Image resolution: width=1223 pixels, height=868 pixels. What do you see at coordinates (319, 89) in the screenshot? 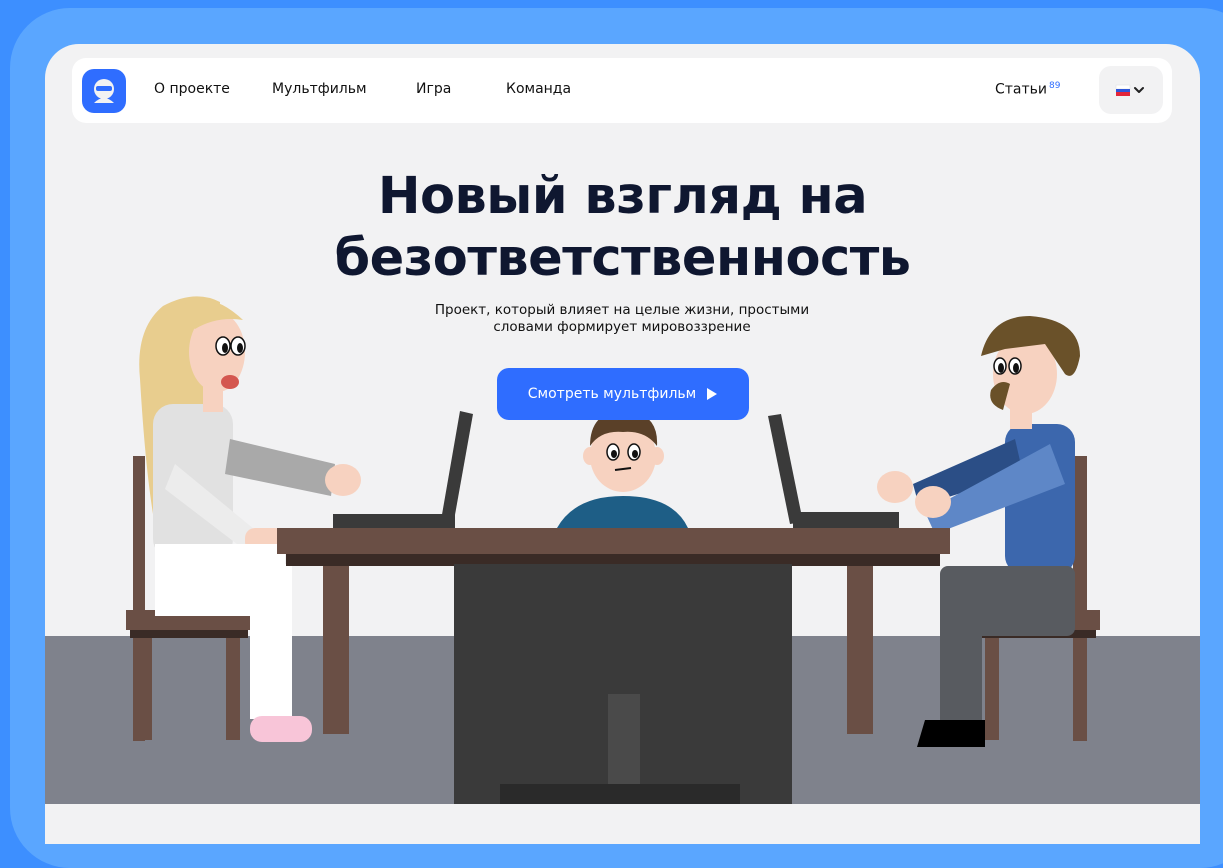
I see `nav-link-cartoon: Мультфильм` at bounding box center [319, 89].